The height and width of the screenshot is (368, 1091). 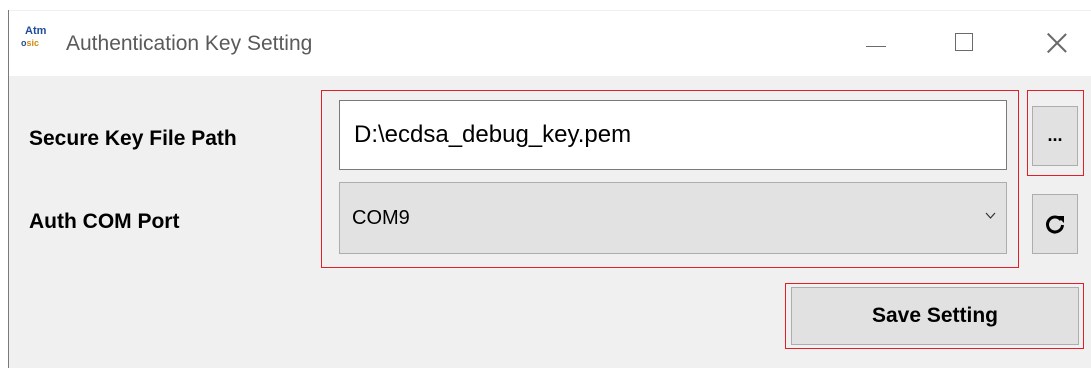 I want to click on refresh-button, so click(x=1055, y=224).